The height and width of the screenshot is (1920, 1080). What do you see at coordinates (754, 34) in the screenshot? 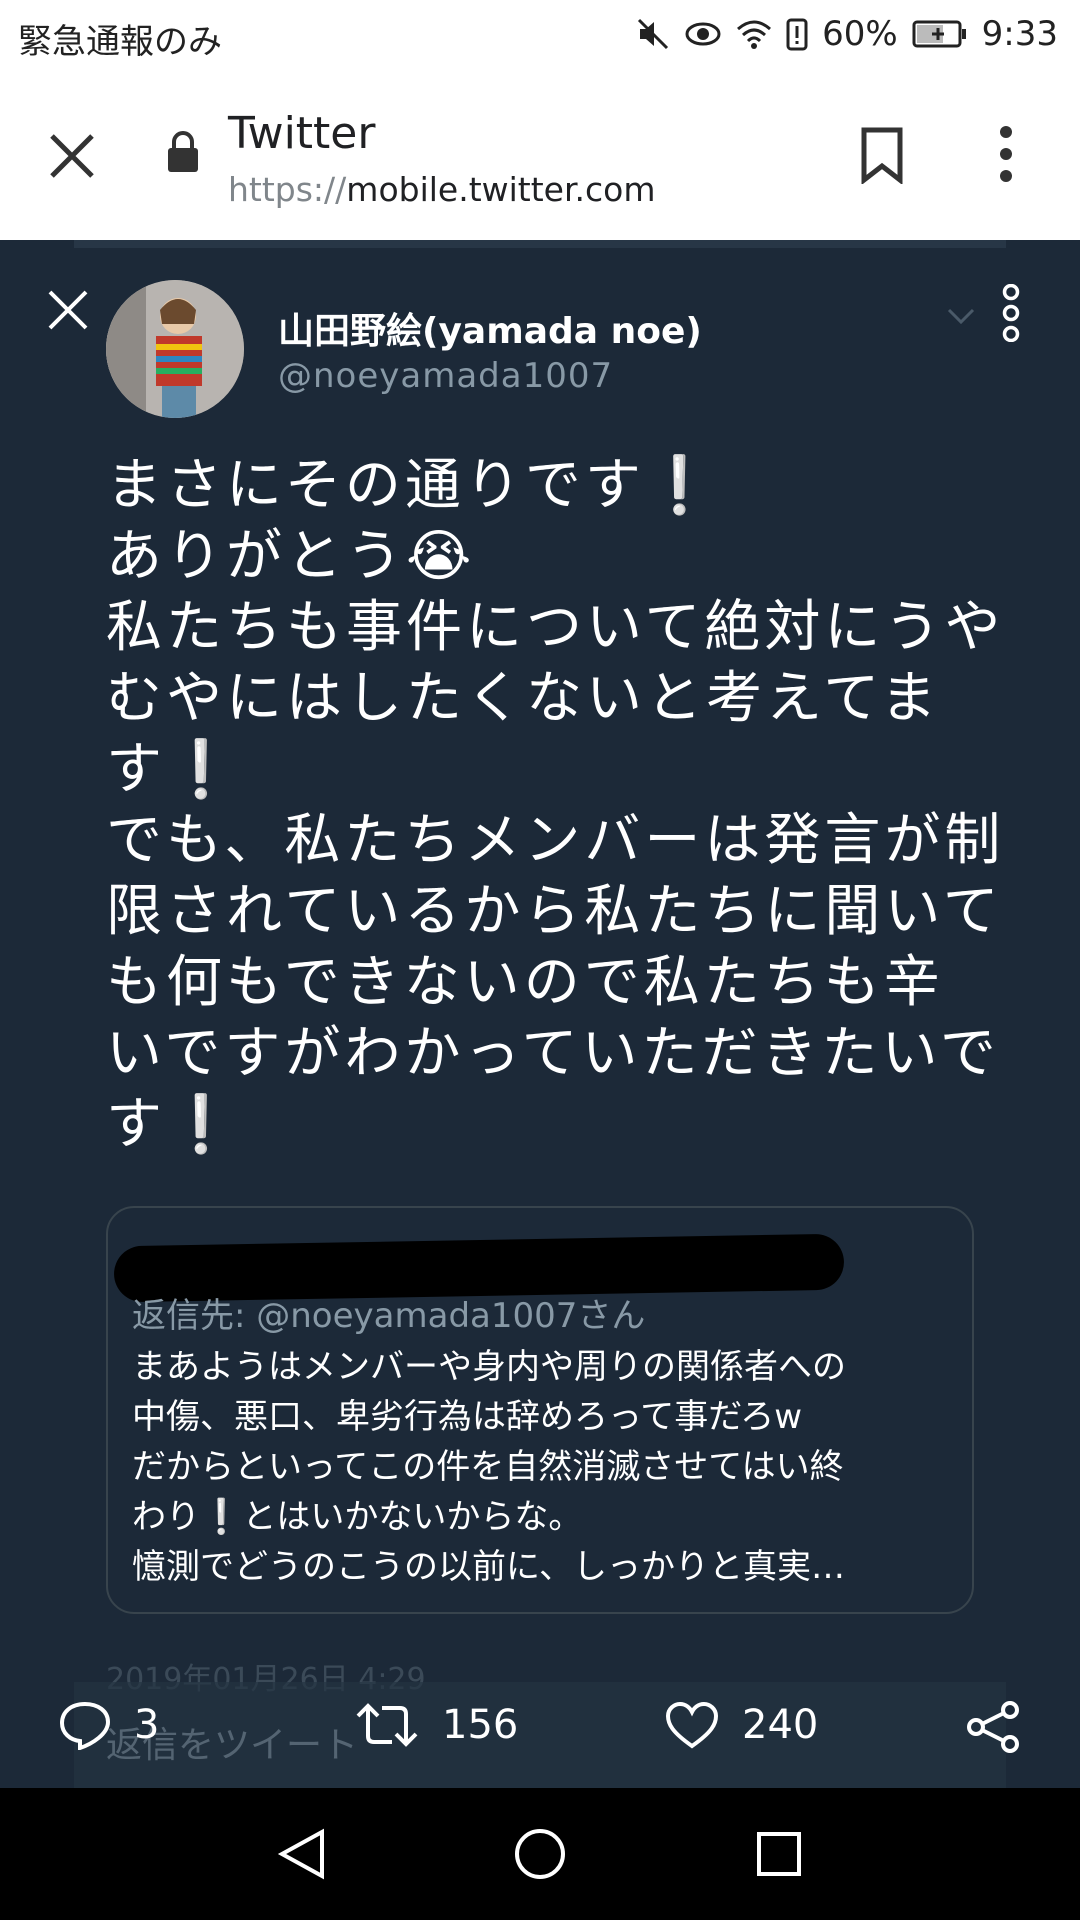
I see `wifi-icon` at bounding box center [754, 34].